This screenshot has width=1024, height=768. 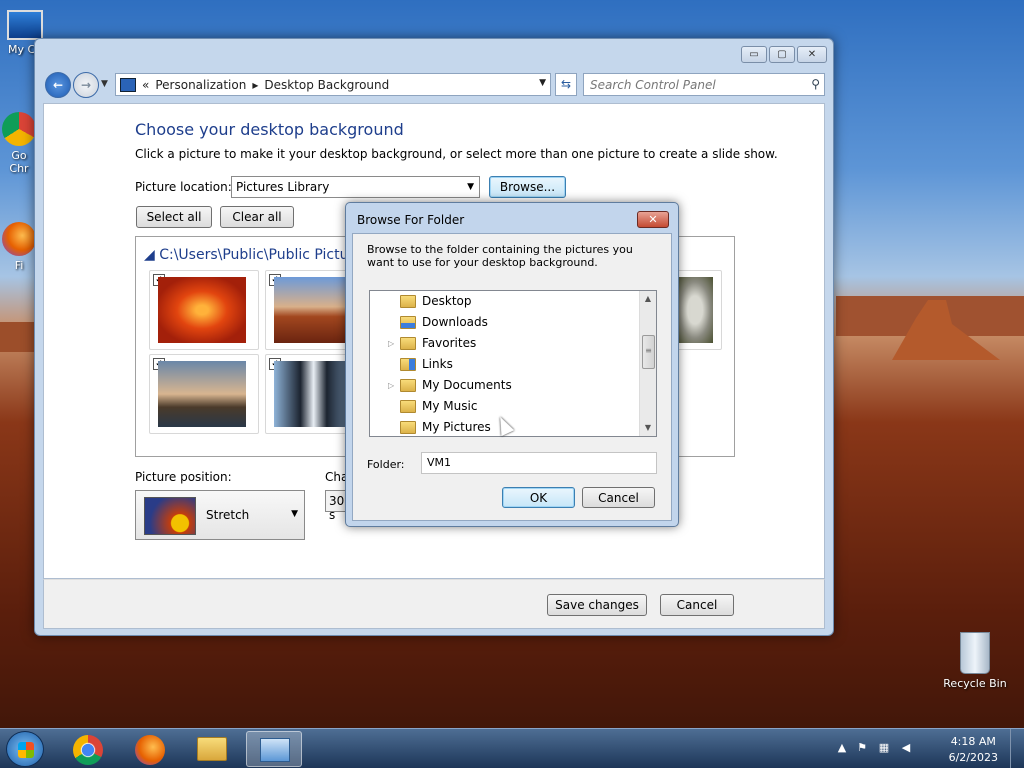 I want to click on windows-logo-icon, so click(x=26, y=750).